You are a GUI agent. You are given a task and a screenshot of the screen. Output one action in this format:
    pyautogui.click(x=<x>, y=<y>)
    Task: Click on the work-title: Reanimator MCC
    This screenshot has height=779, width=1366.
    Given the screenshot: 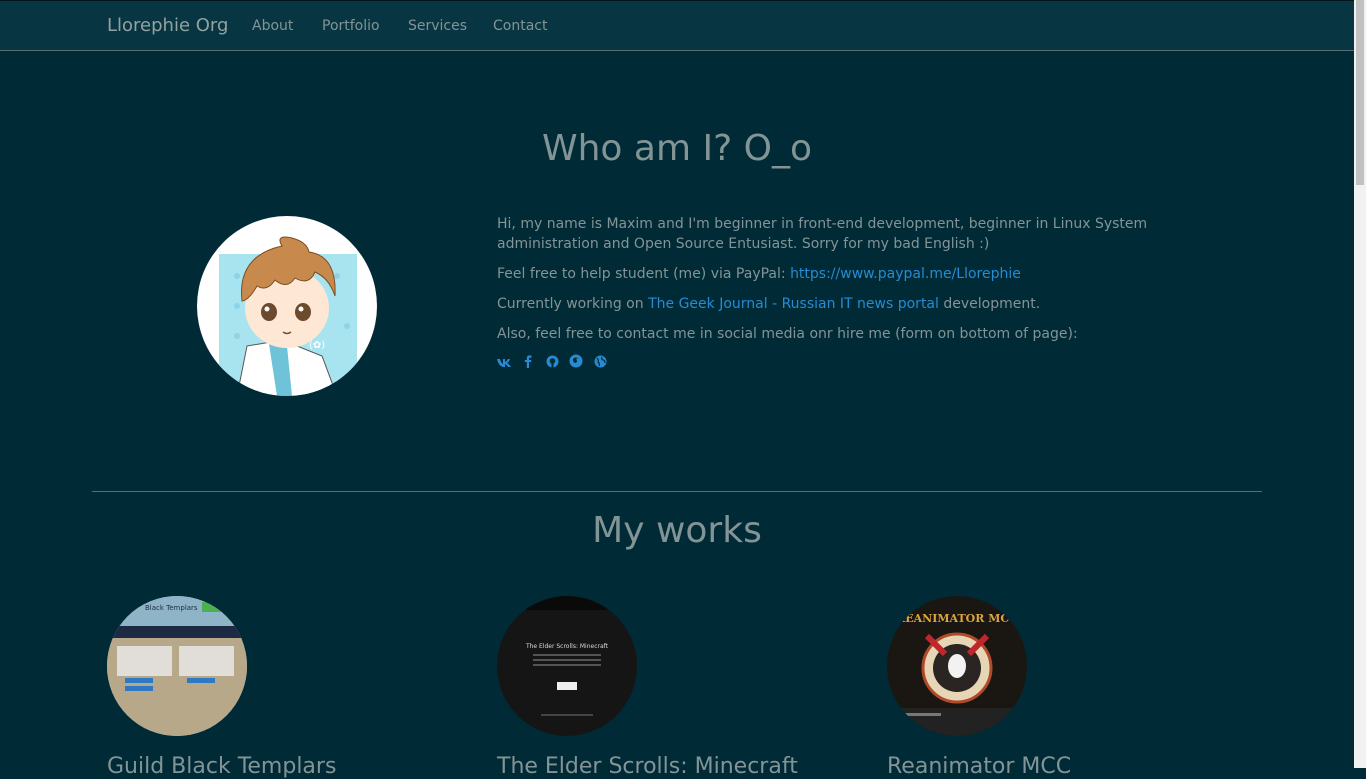 What is the action you would take?
    pyautogui.click(x=979, y=766)
    